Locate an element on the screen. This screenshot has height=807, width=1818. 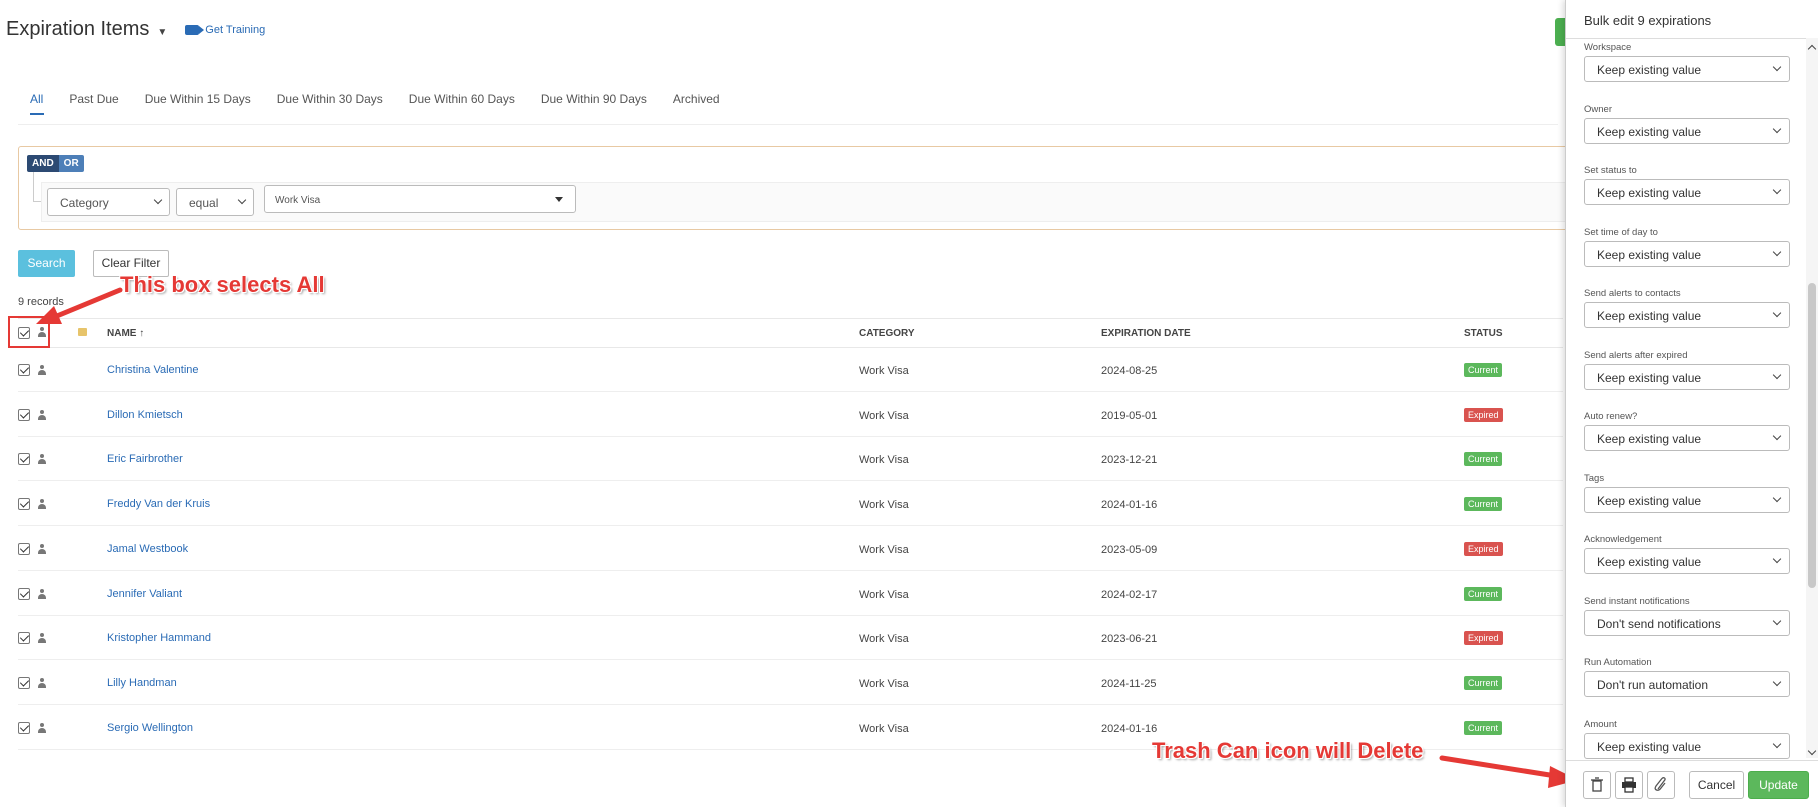
and-or-toggle: AND OR is located at coordinates (55, 163).